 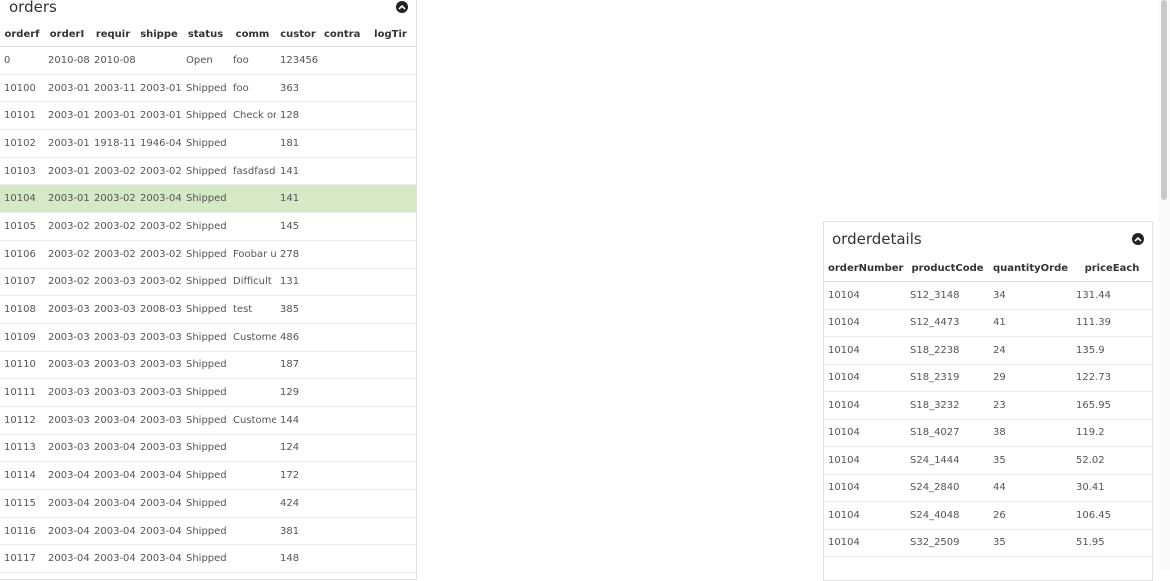 I want to click on orderdetails-table-cell: 51.95, so click(x=1112, y=543).